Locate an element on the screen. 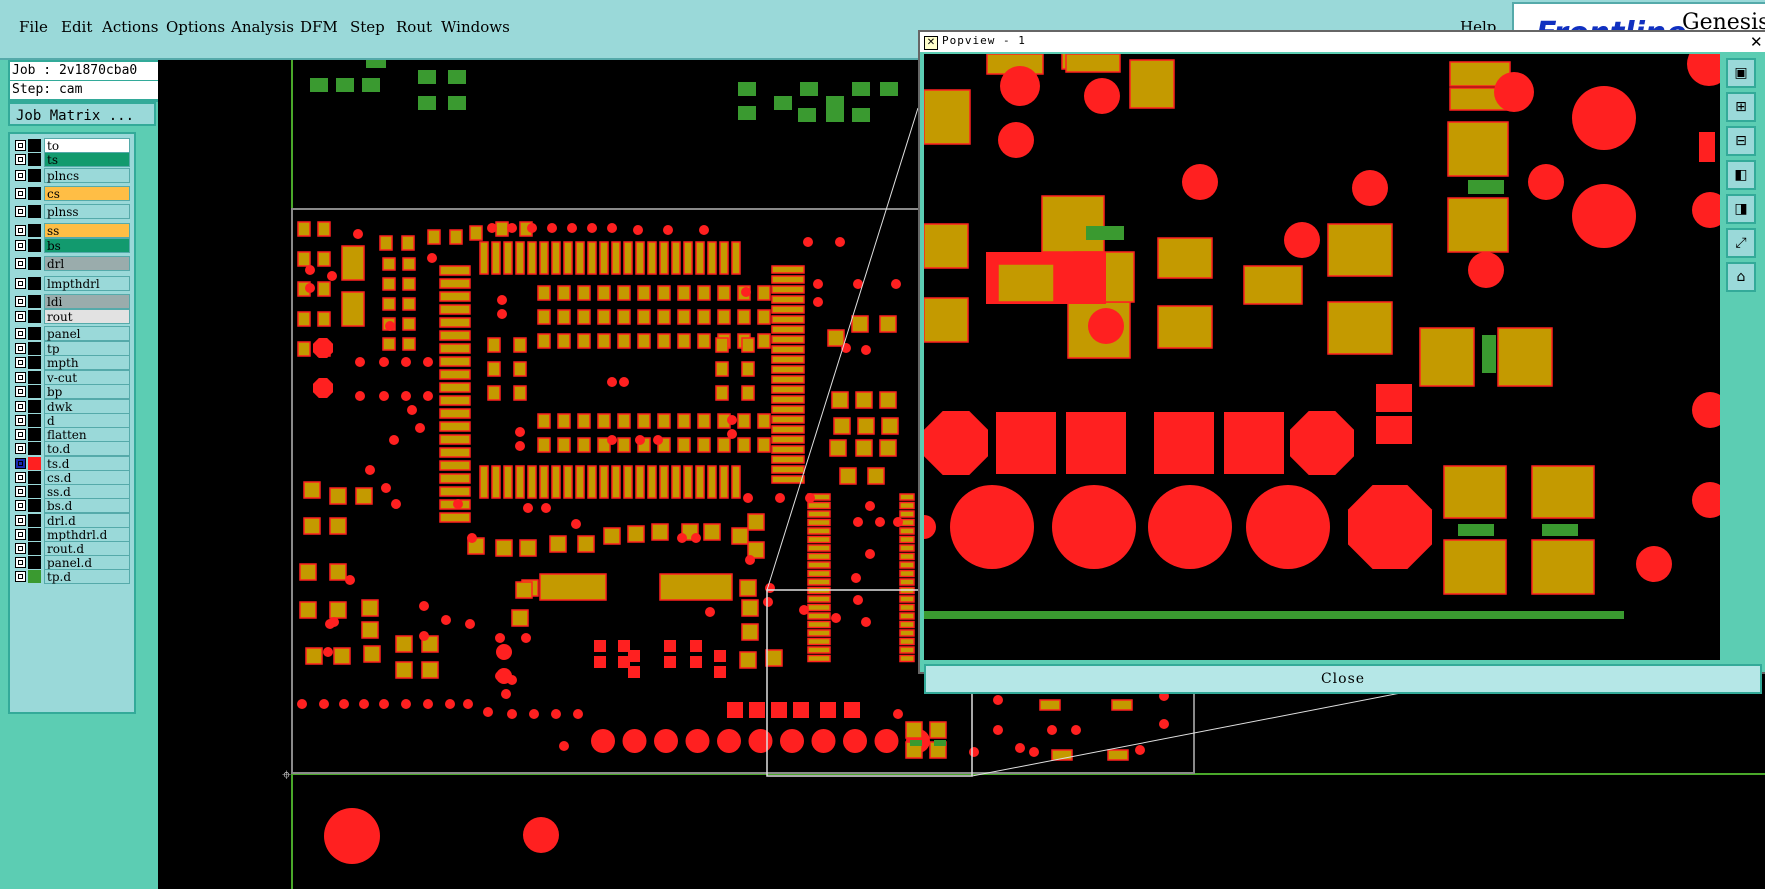 The height and width of the screenshot is (889, 1765). layer-name: ss is located at coordinates (87, 230).